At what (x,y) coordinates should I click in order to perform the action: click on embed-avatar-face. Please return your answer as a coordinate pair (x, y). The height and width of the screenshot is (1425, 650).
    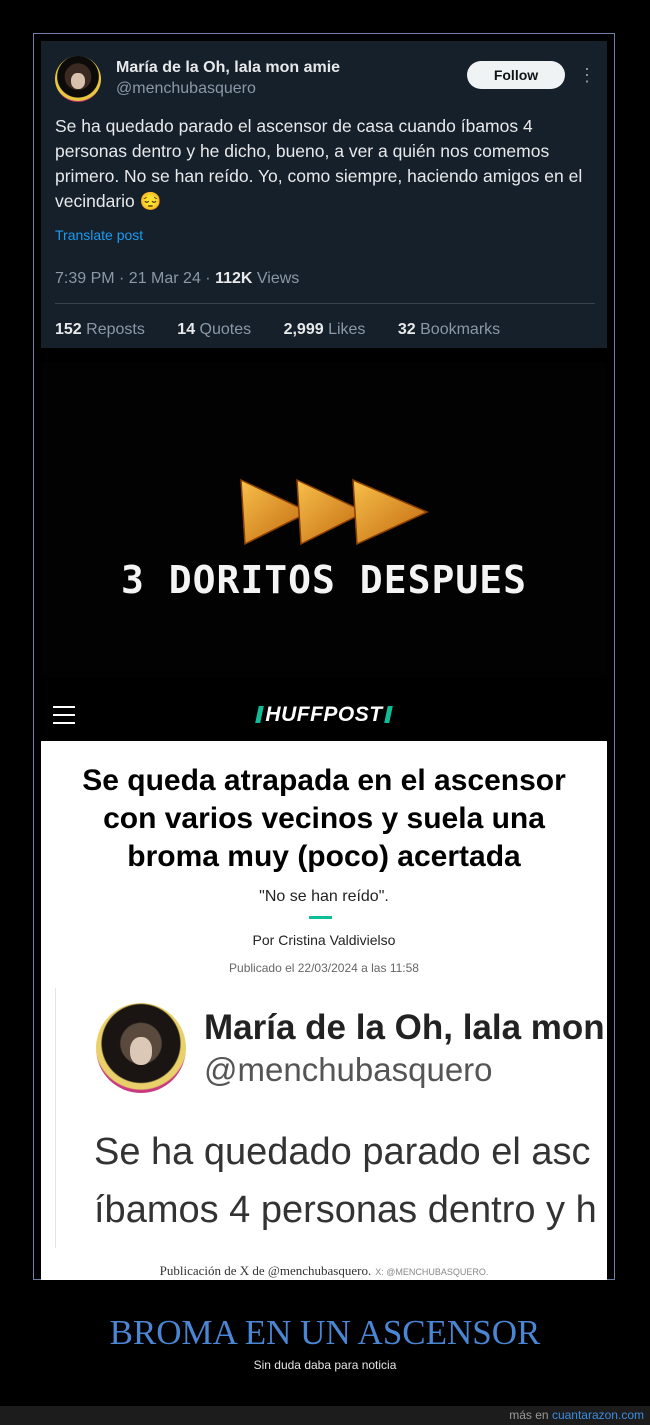
    Looking at the image, I should click on (141, 1051).